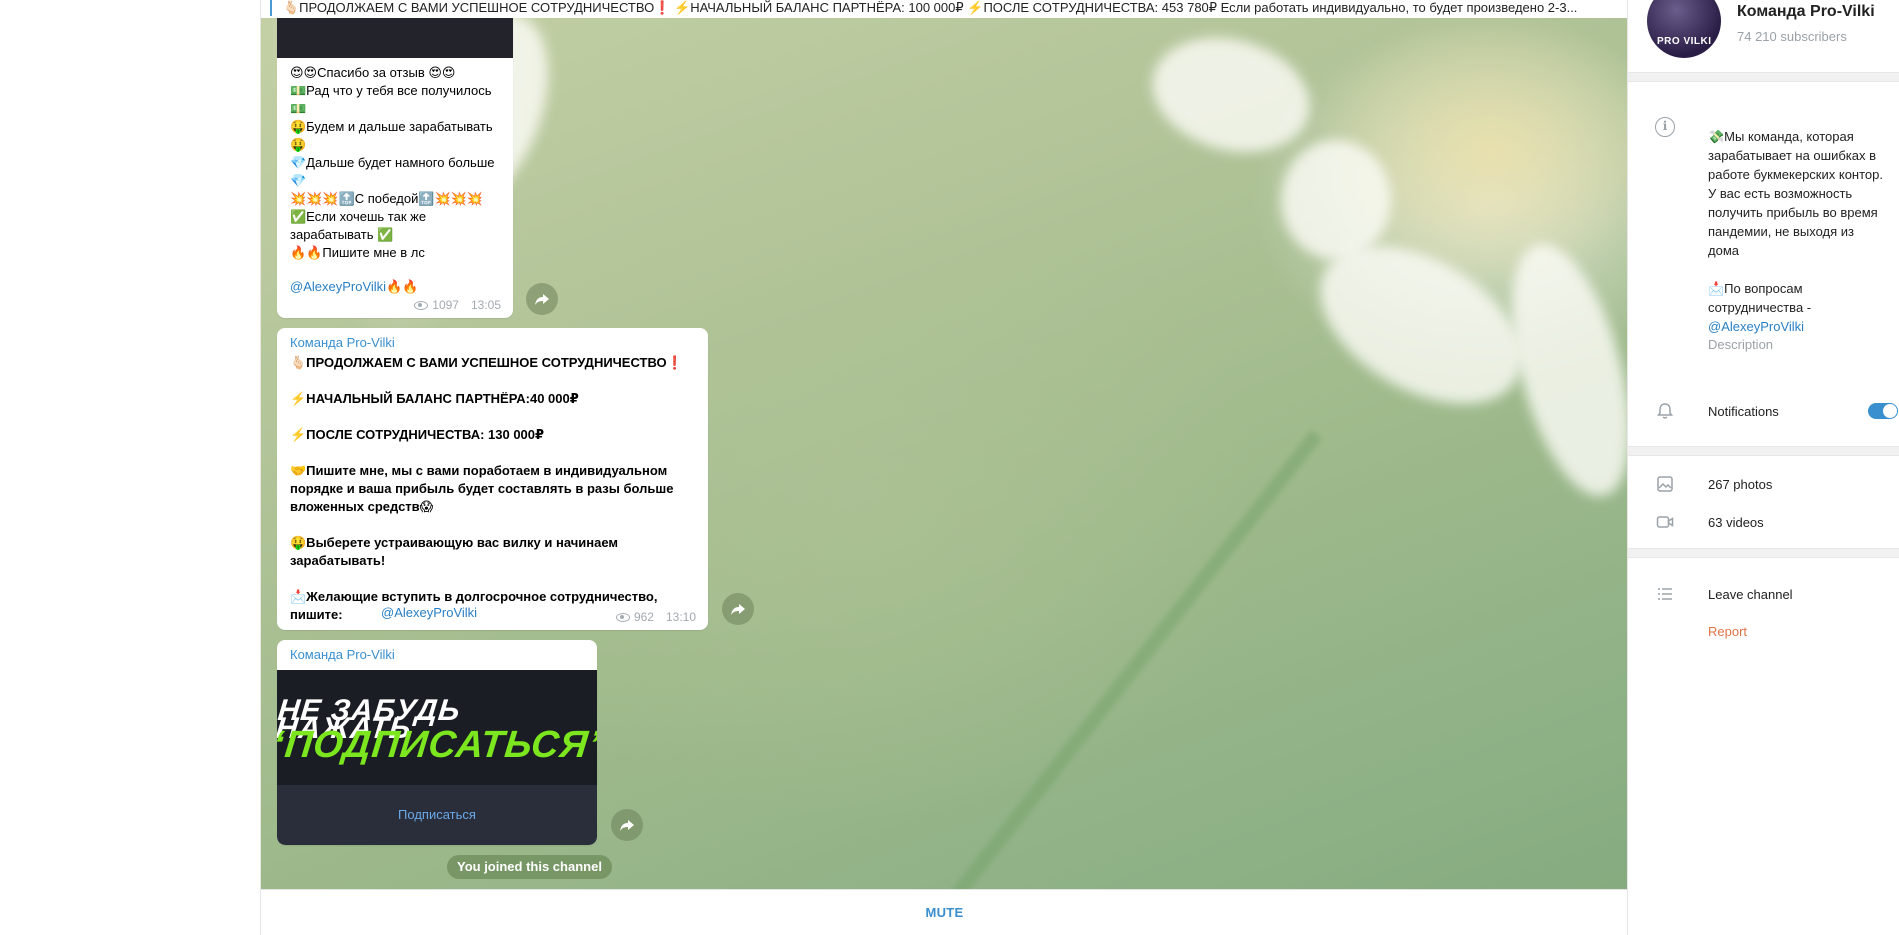 This screenshot has width=1899, height=935. What do you see at coordinates (1665, 411) in the screenshot?
I see `bell-icon` at bounding box center [1665, 411].